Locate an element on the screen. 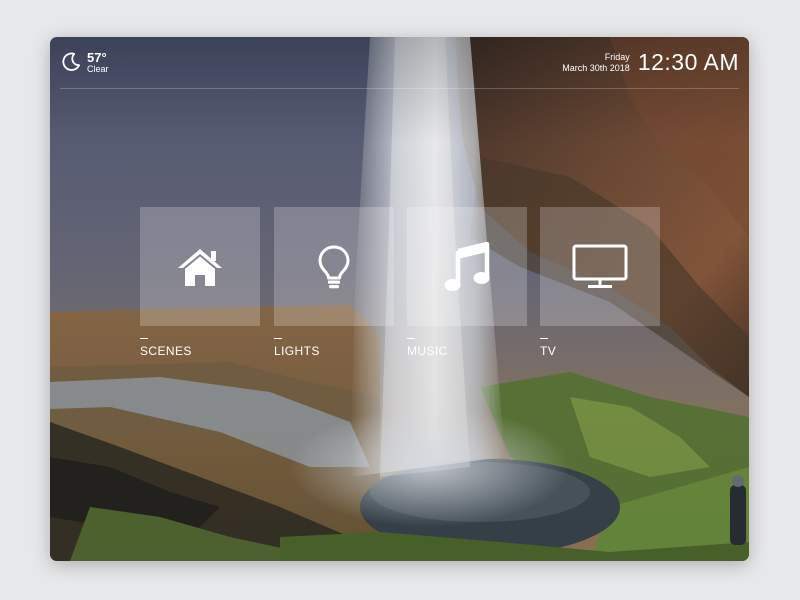 This screenshot has width=800, height=600. tile-lights-label: LIGHTS is located at coordinates (297, 351).